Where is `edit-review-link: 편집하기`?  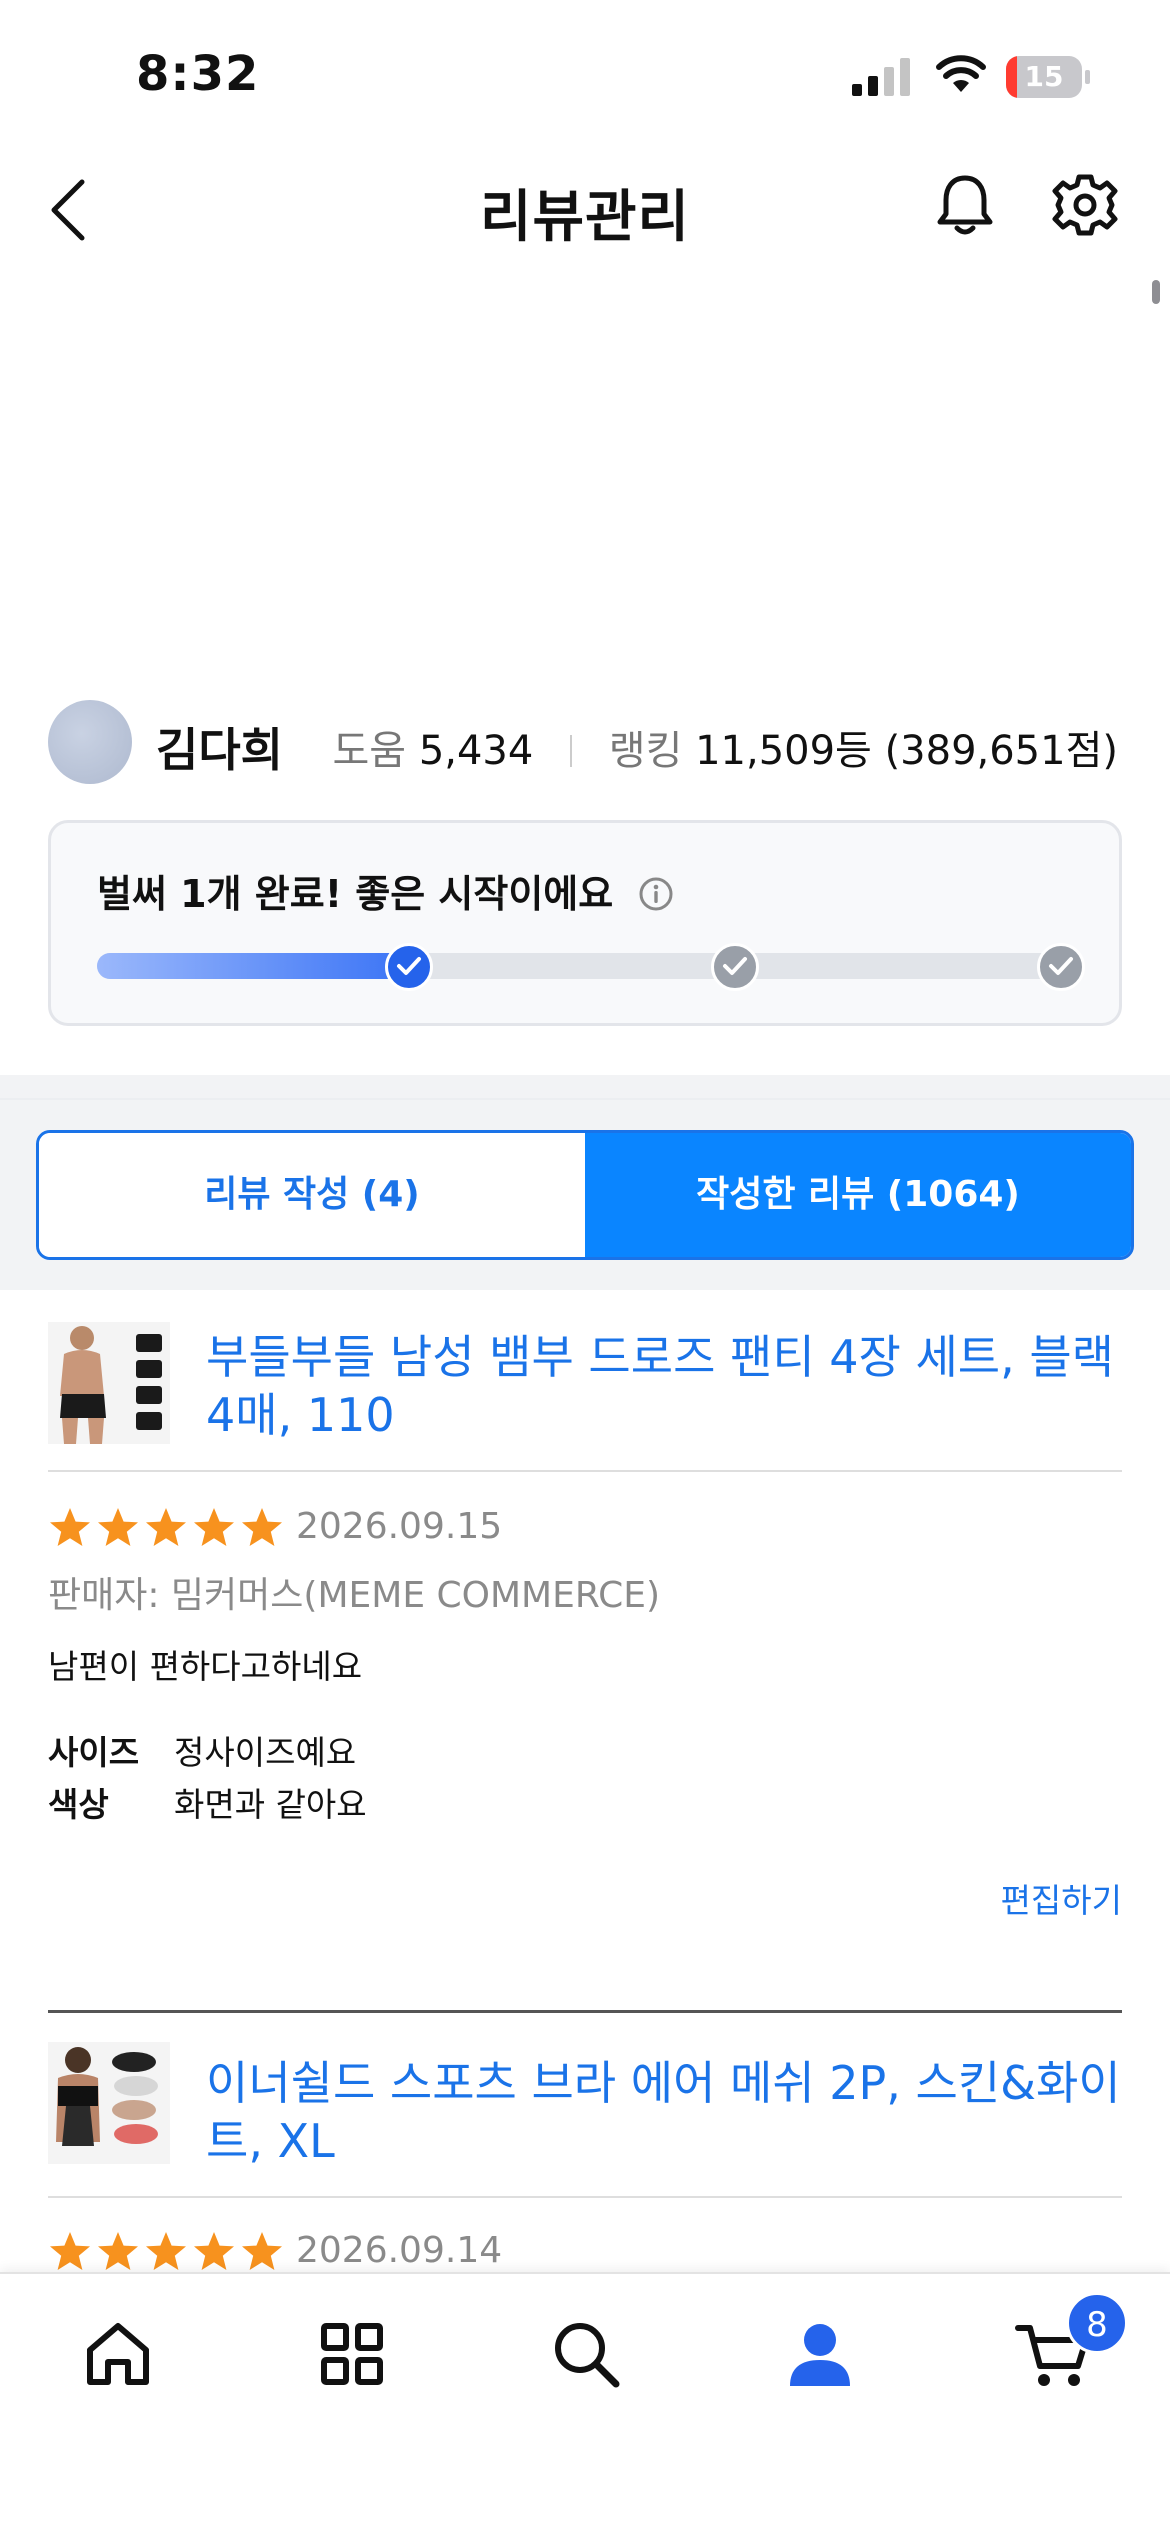 edit-review-link: 편집하기 is located at coordinates (1061, 1898).